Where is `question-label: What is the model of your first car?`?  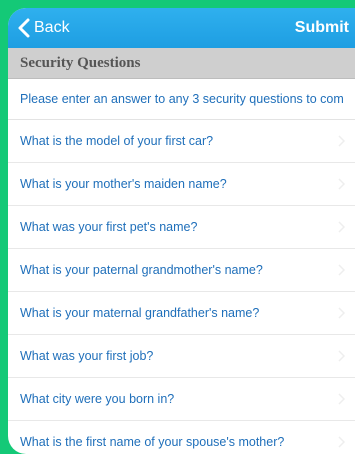 question-label: What is the model of your first car? is located at coordinates (117, 141).